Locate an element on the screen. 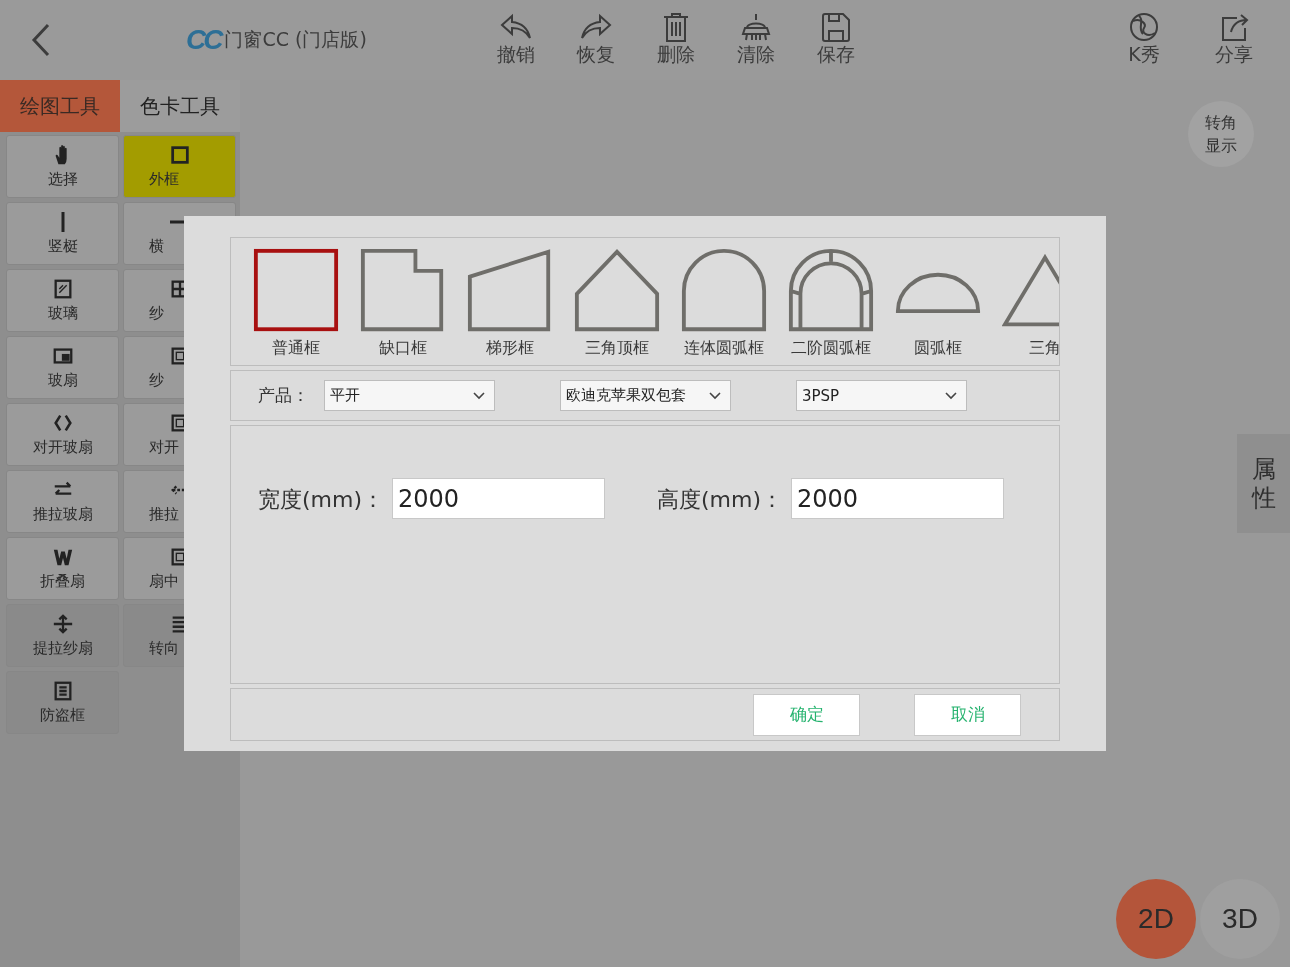  tool-button: 对开玻扇 is located at coordinates (62, 434).